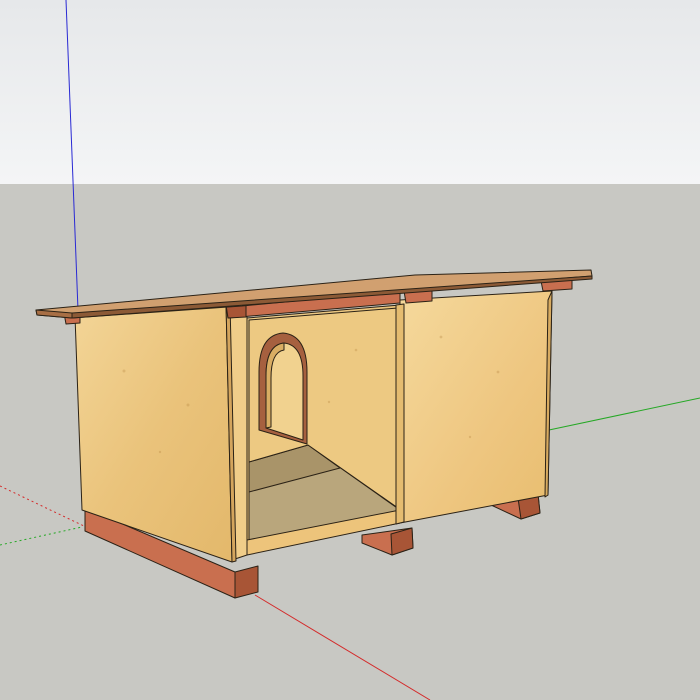  I want to click on door-jamb-right, so click(400, 414).